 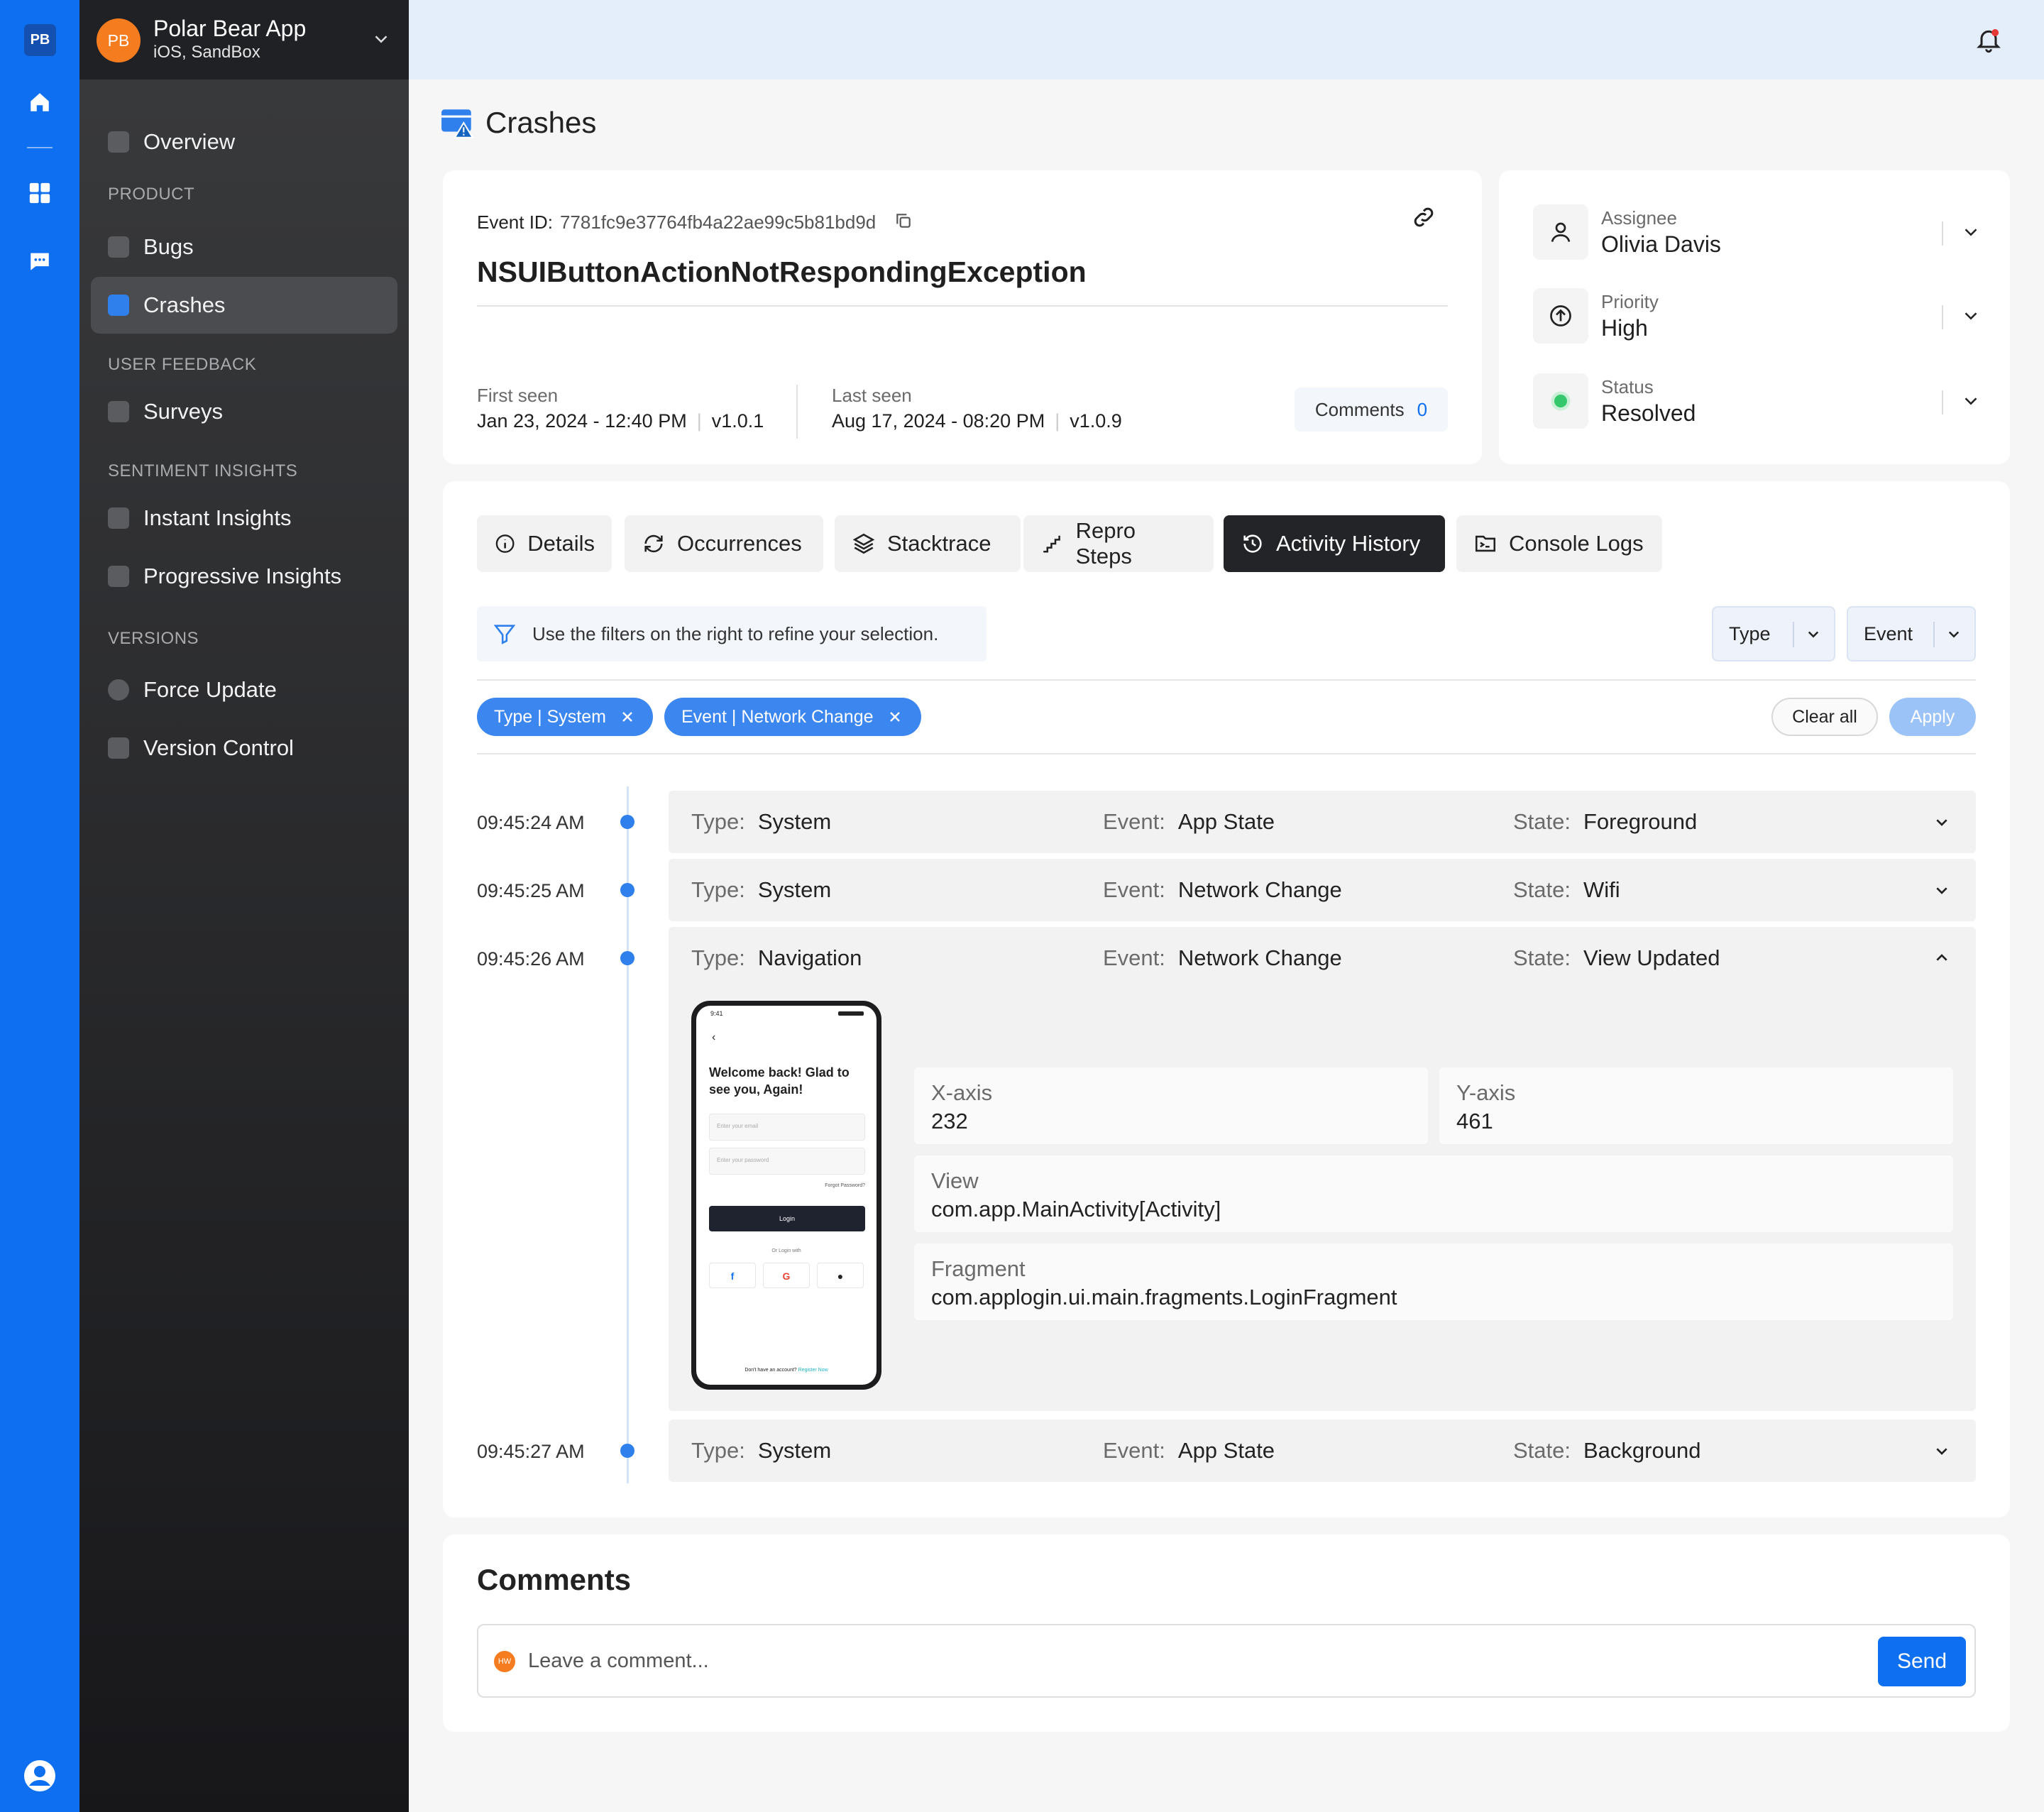 What do you see at coordinates (230, 28) in the screenshot?
I see `app-name: Polar Bear App` at bounding box center [230, 28].